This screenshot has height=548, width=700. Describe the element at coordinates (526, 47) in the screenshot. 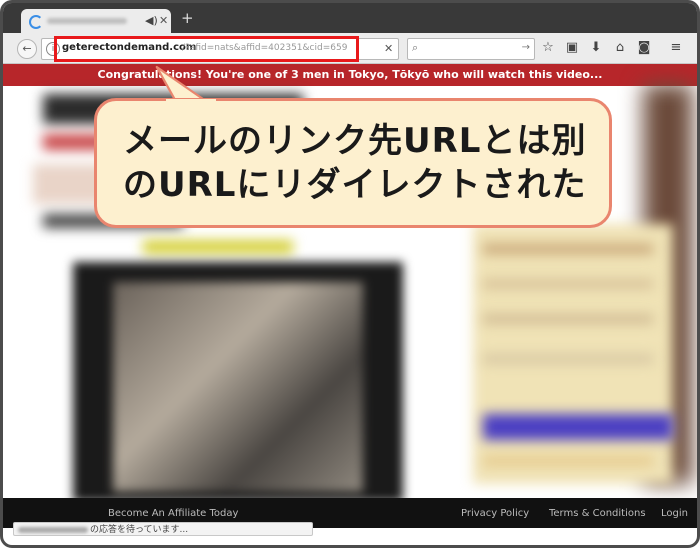

I see `search-go-icon: →` at that location.